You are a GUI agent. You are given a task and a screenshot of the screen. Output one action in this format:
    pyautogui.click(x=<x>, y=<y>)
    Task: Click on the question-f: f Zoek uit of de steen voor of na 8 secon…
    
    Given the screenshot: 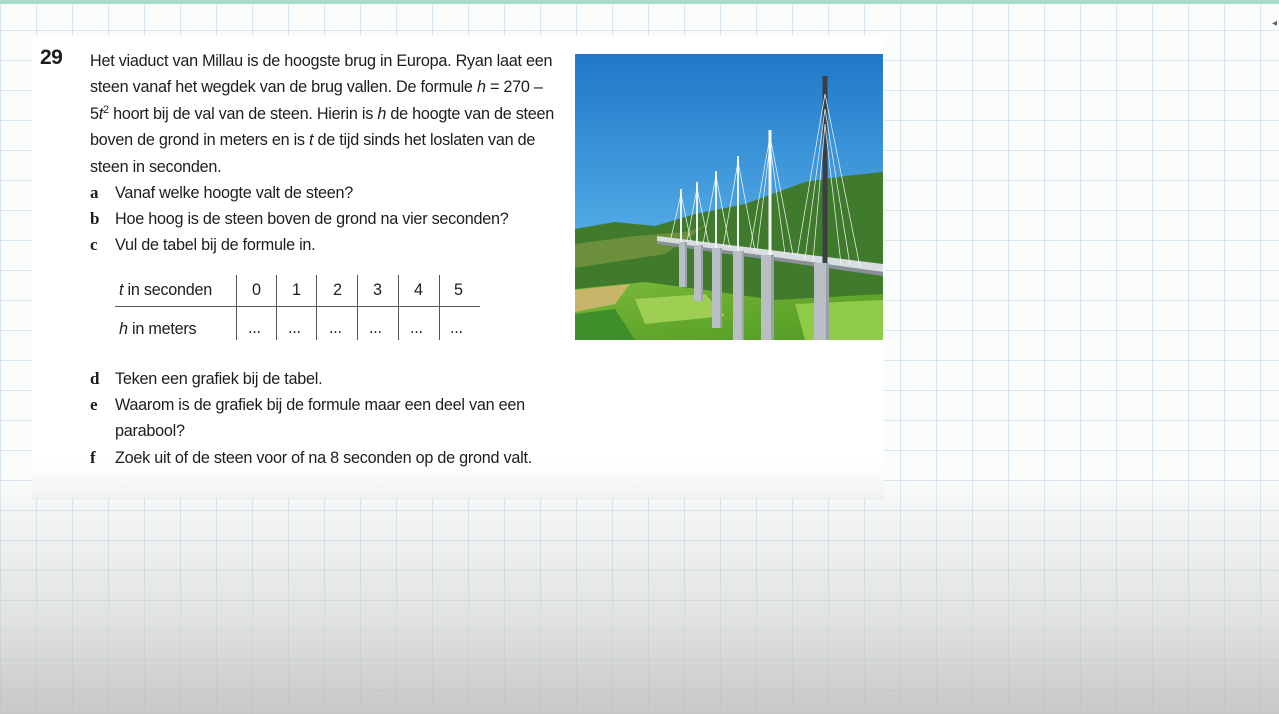 What is the action you would take?
    pyautogui.click(x=311, y=457)
    